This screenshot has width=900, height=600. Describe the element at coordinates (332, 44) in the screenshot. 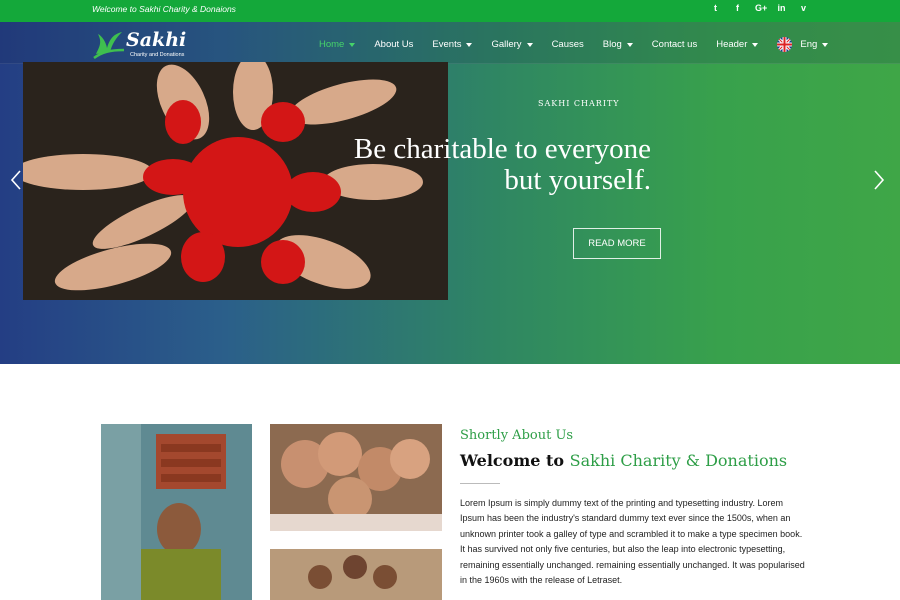

I see `nav-label: Home` at that location.